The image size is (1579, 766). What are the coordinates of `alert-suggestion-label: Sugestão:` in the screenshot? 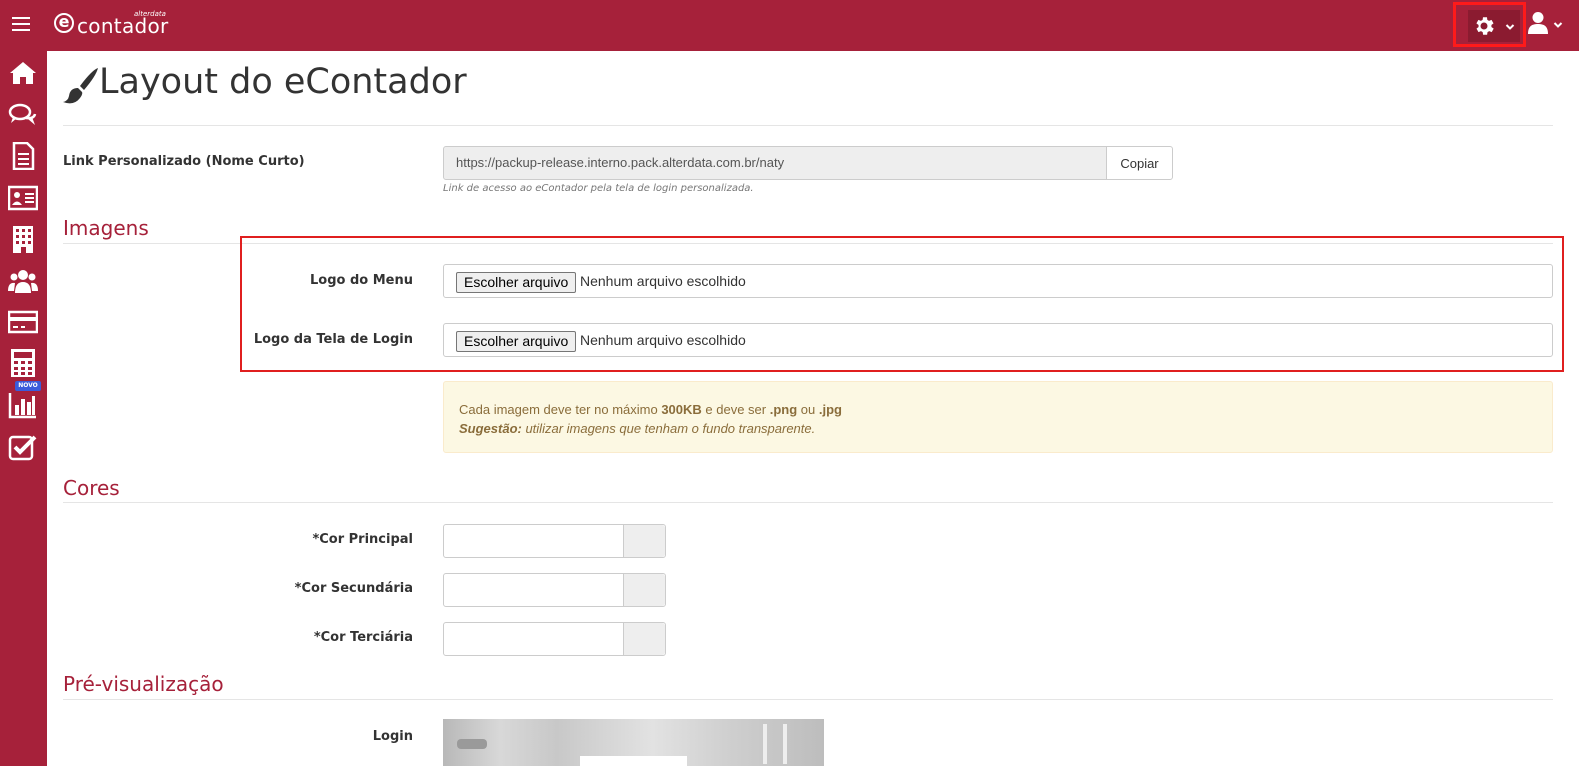 It's located at (490, 428).